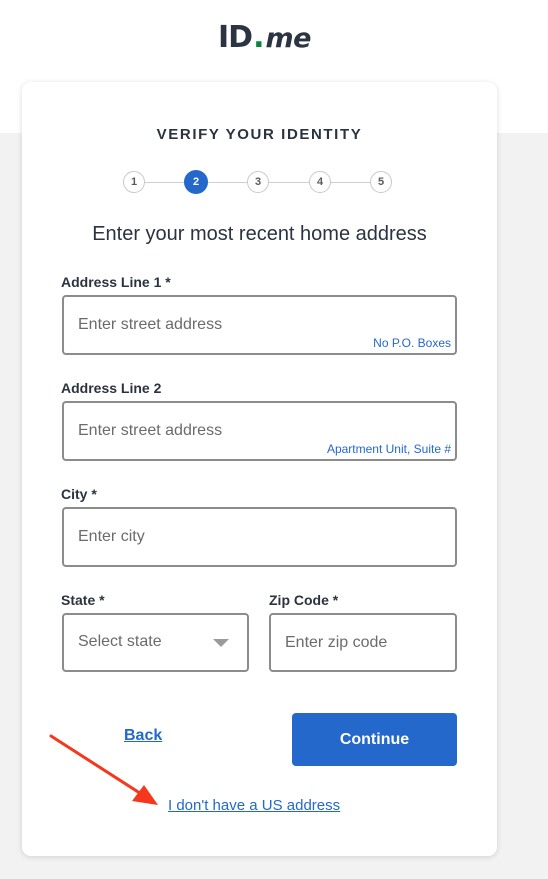 The width and height of the screenshot is (548, 879). What do you see at coordinates (388, 449) in the screenshot?
I see `address-line-2-hint: Apartment Unit, Suite #` at bounding box center [388, 449].